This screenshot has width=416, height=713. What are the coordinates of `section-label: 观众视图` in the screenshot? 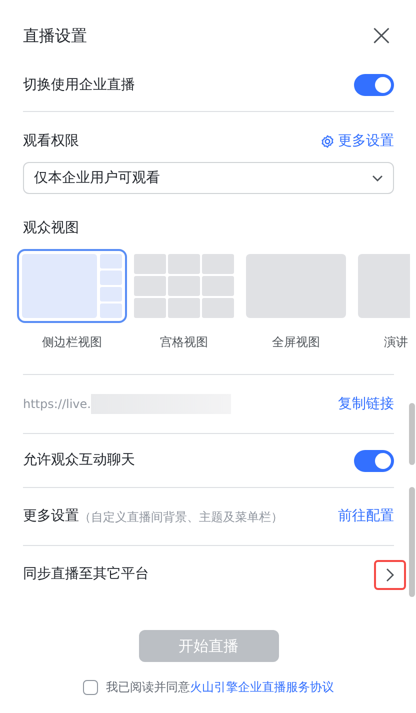 It's located at (51, 228).